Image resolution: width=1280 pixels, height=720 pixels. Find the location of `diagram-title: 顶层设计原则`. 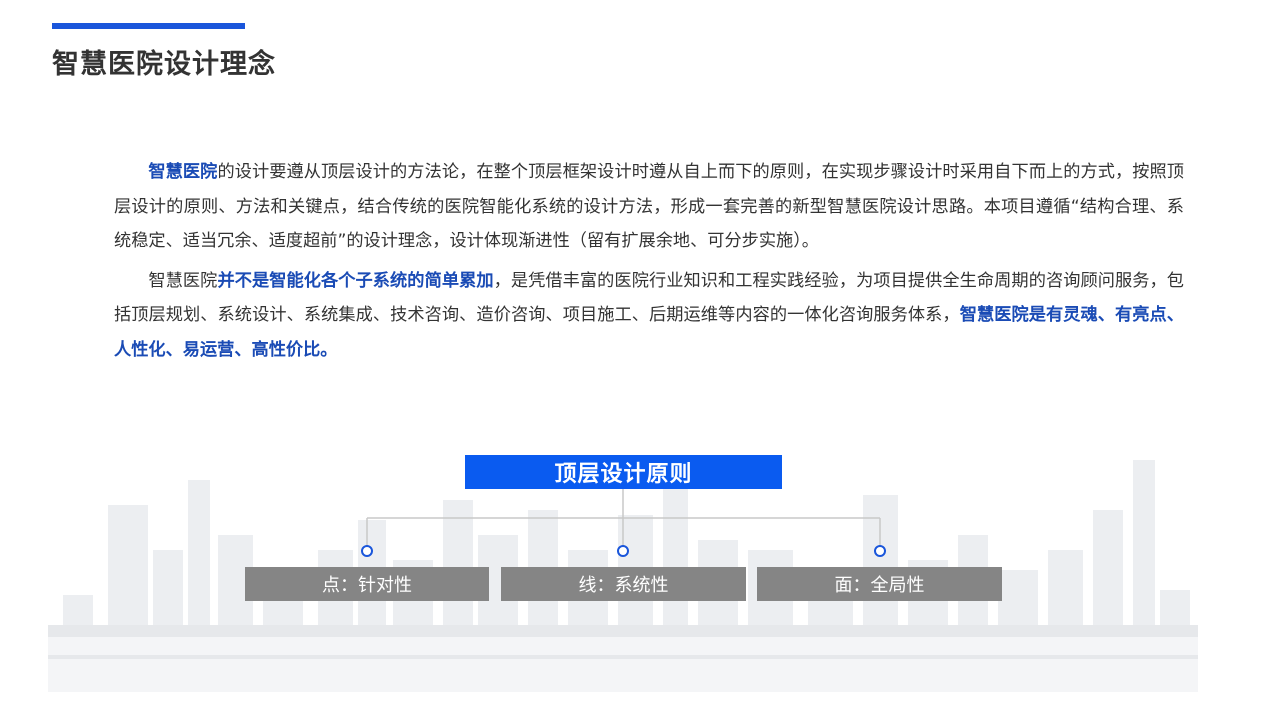

diagram-title: 顶层设计原则 is located at coordinates (623, 472).